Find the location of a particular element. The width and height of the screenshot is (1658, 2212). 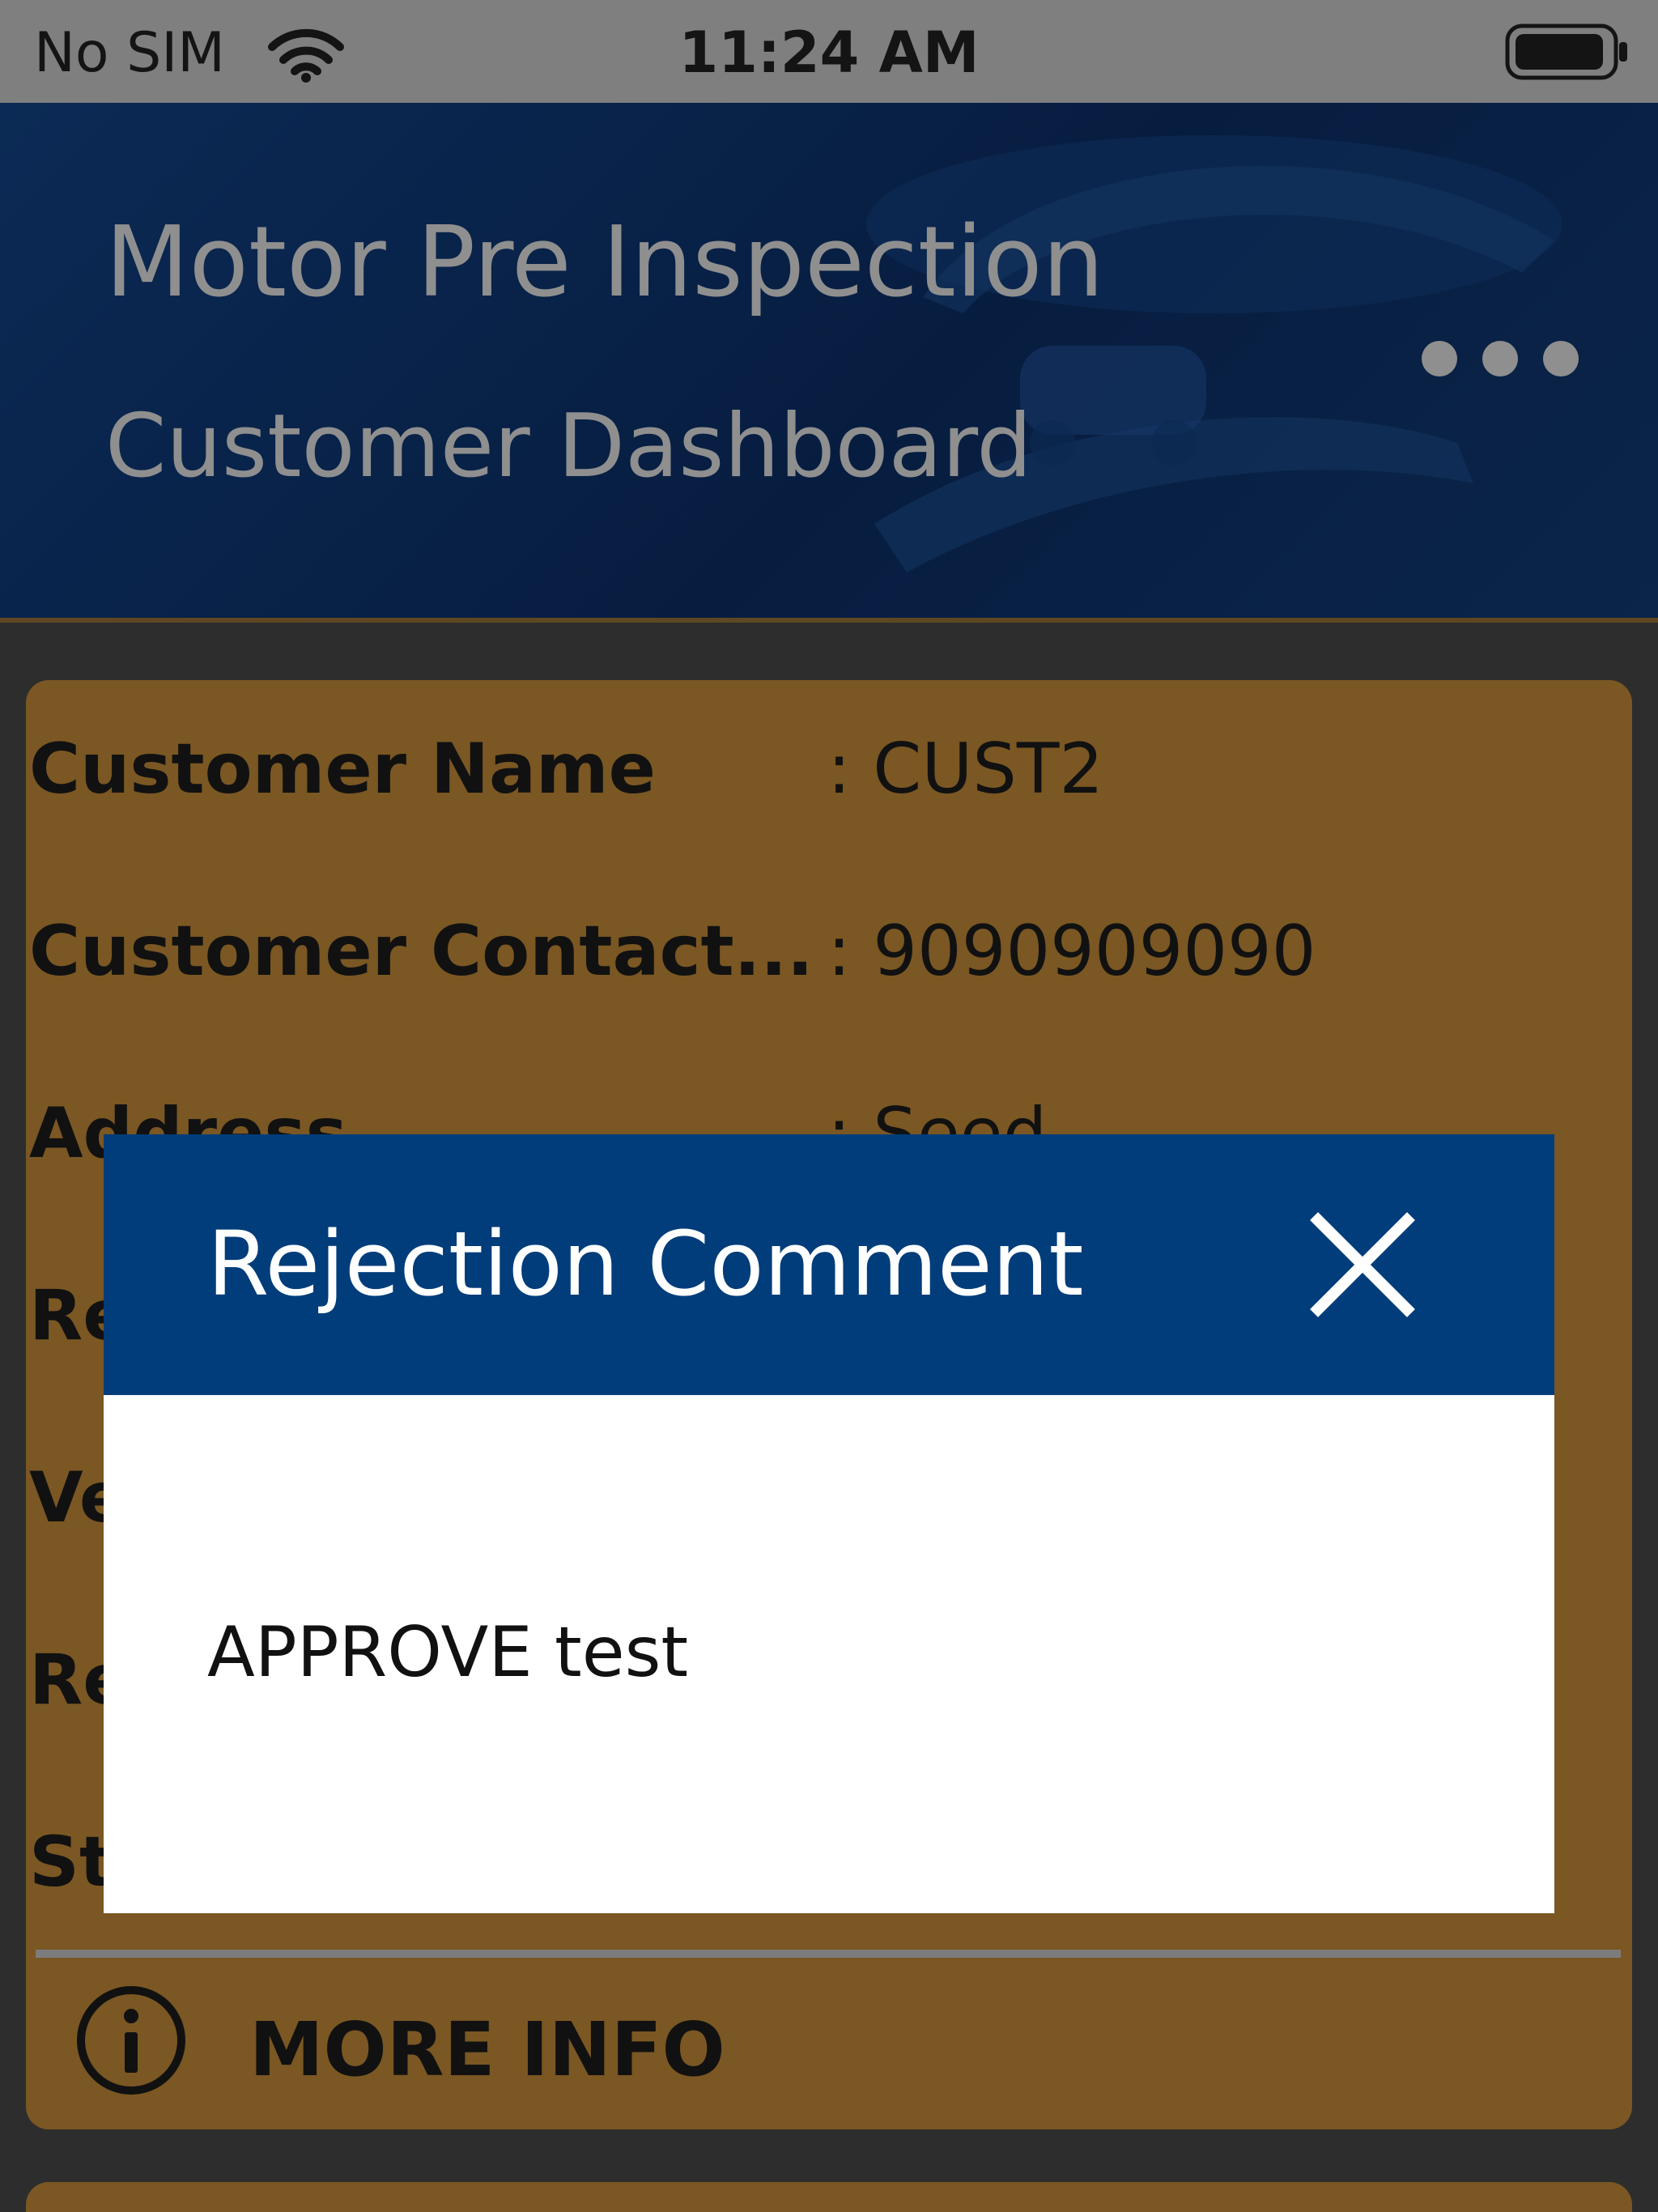

dialog-title: Rejection Comment is located at coordinates (645, 1264).